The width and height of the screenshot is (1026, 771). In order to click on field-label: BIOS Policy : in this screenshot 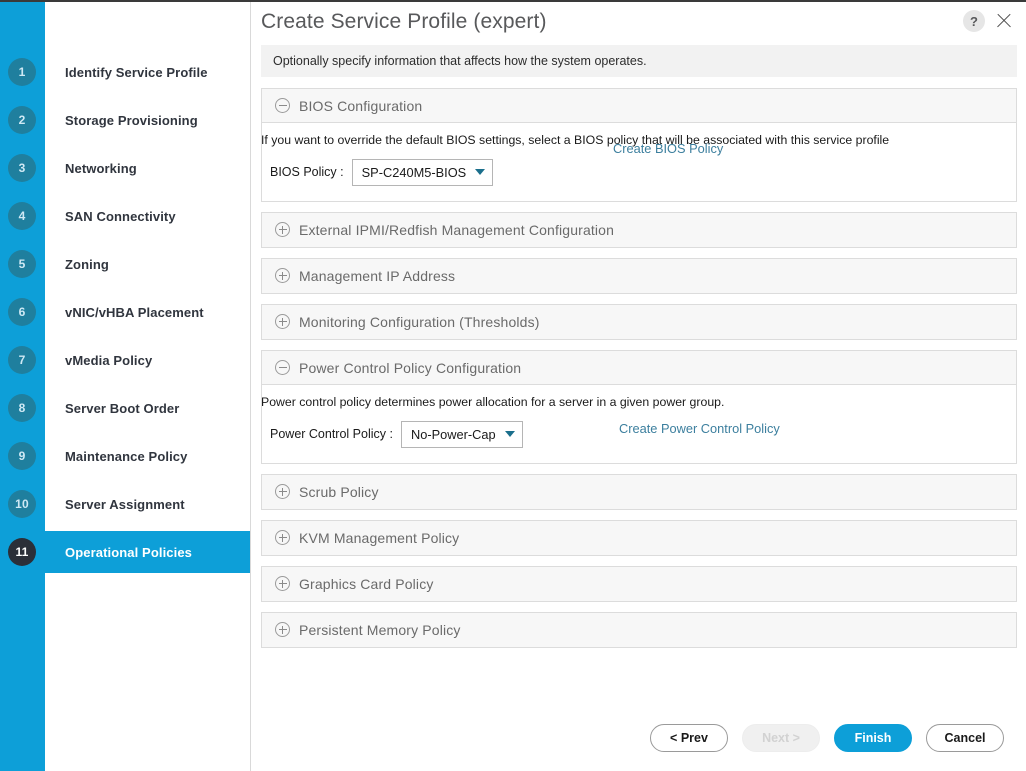, I will do `click(307, 172)`.